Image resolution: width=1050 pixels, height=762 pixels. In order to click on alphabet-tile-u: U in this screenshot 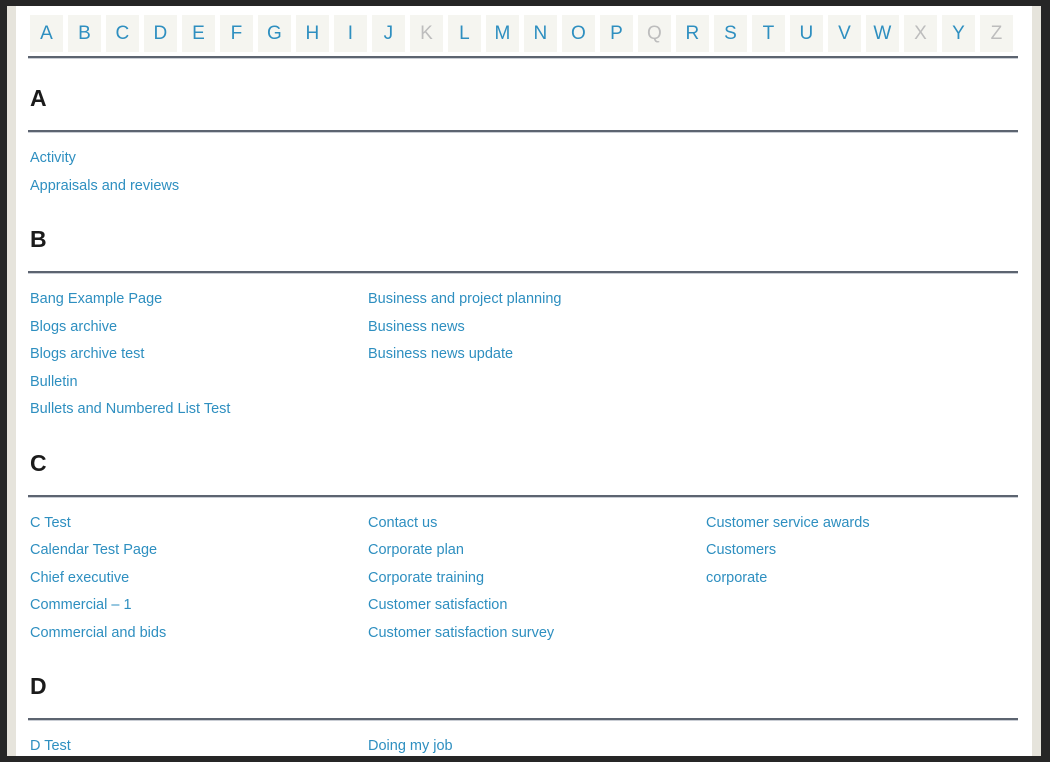, I will do `click(806, 33)`.